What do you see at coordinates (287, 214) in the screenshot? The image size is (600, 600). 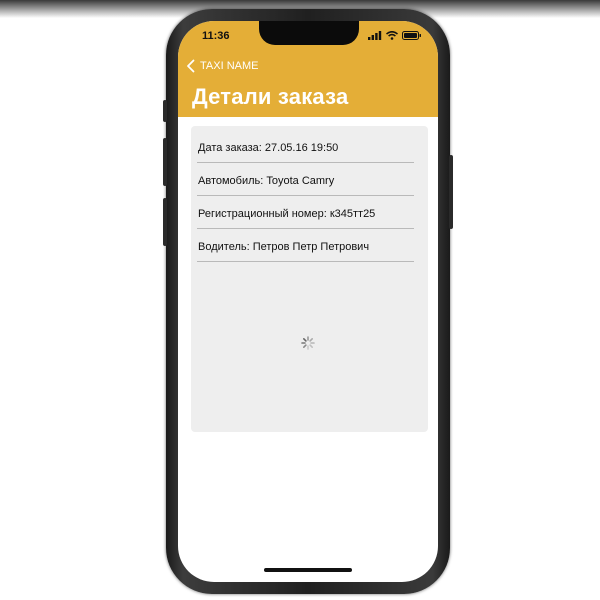 I see `plate-number-text: Регистрационный номер: к345тт25` at bounding box center [287, 214].